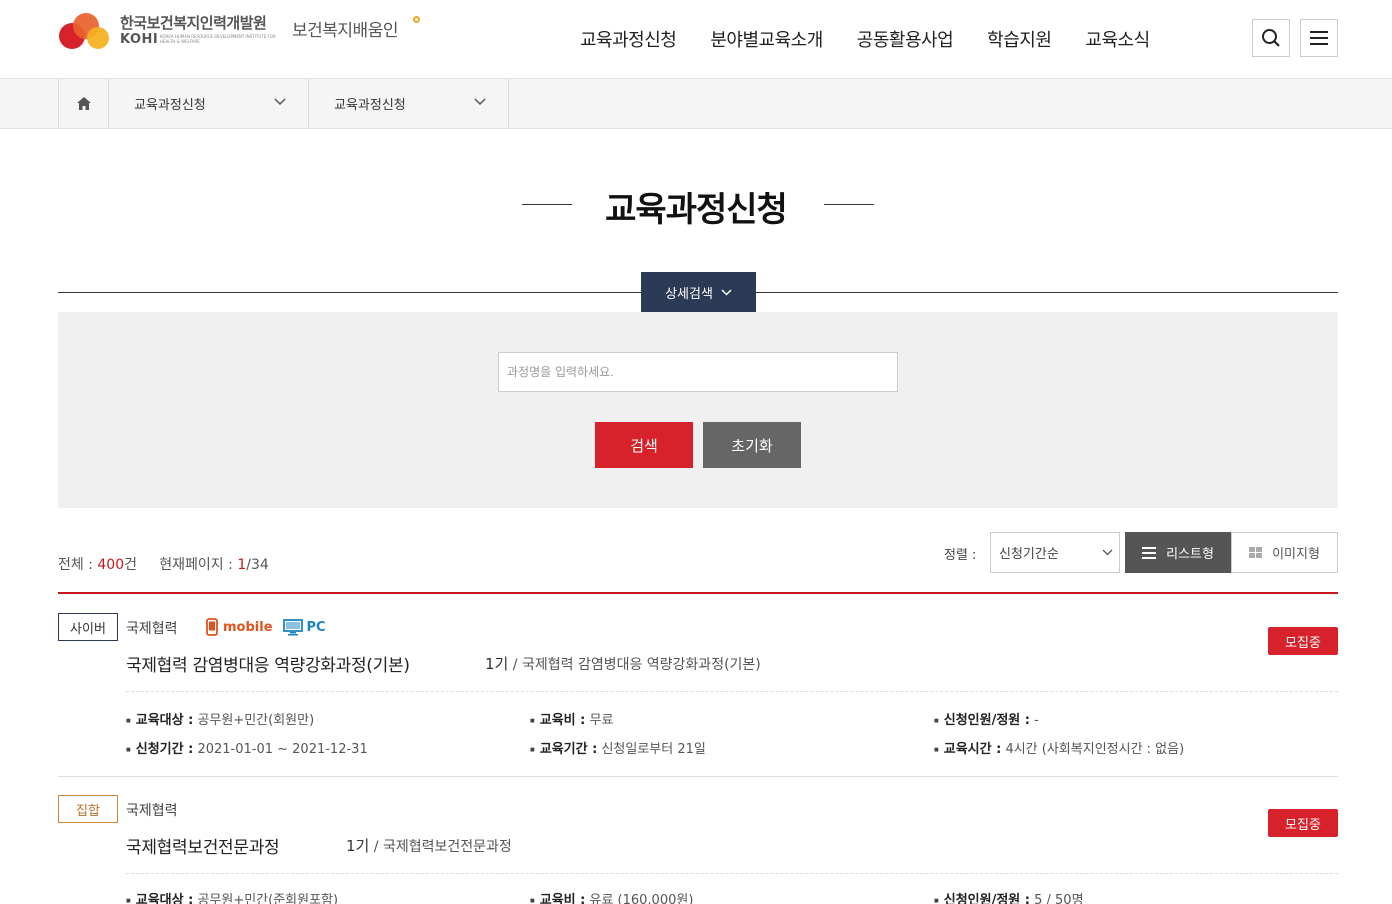 The width and height of the screenshot is (1392, 904). I want to click on course-divider, so click(698, 776).